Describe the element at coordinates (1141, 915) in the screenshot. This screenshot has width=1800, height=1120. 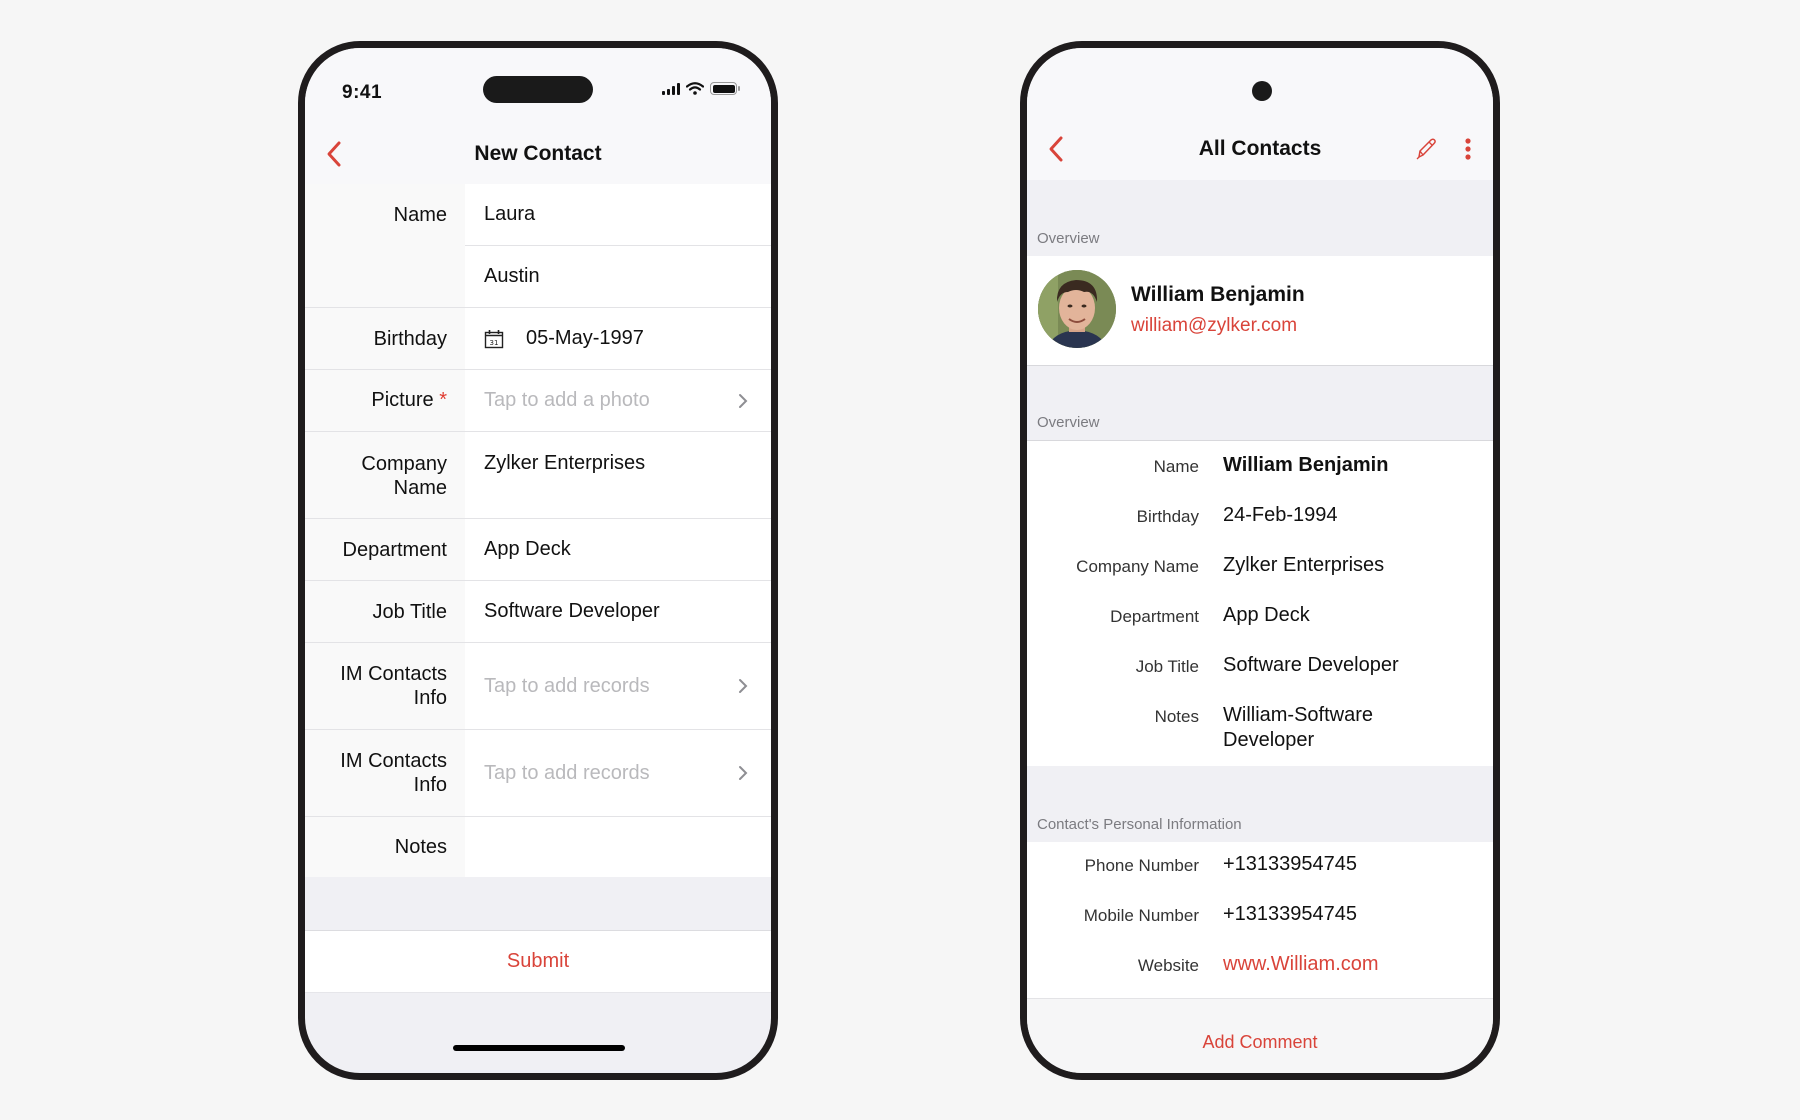
I see `detail-label: Mobile Number` at that location.